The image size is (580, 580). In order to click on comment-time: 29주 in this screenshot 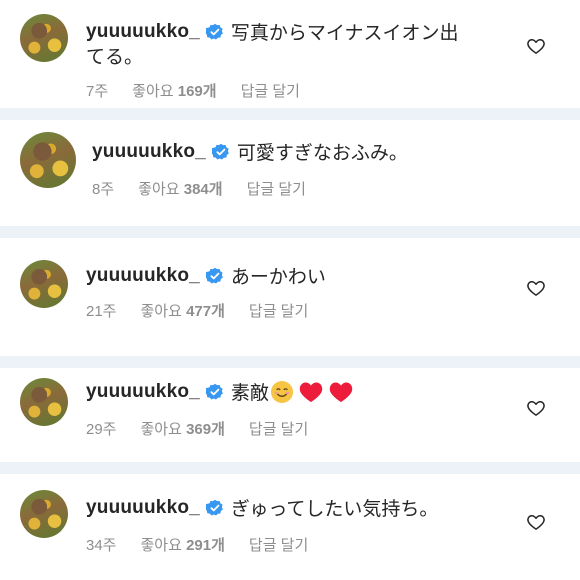, I will do `click(101, 429)`.